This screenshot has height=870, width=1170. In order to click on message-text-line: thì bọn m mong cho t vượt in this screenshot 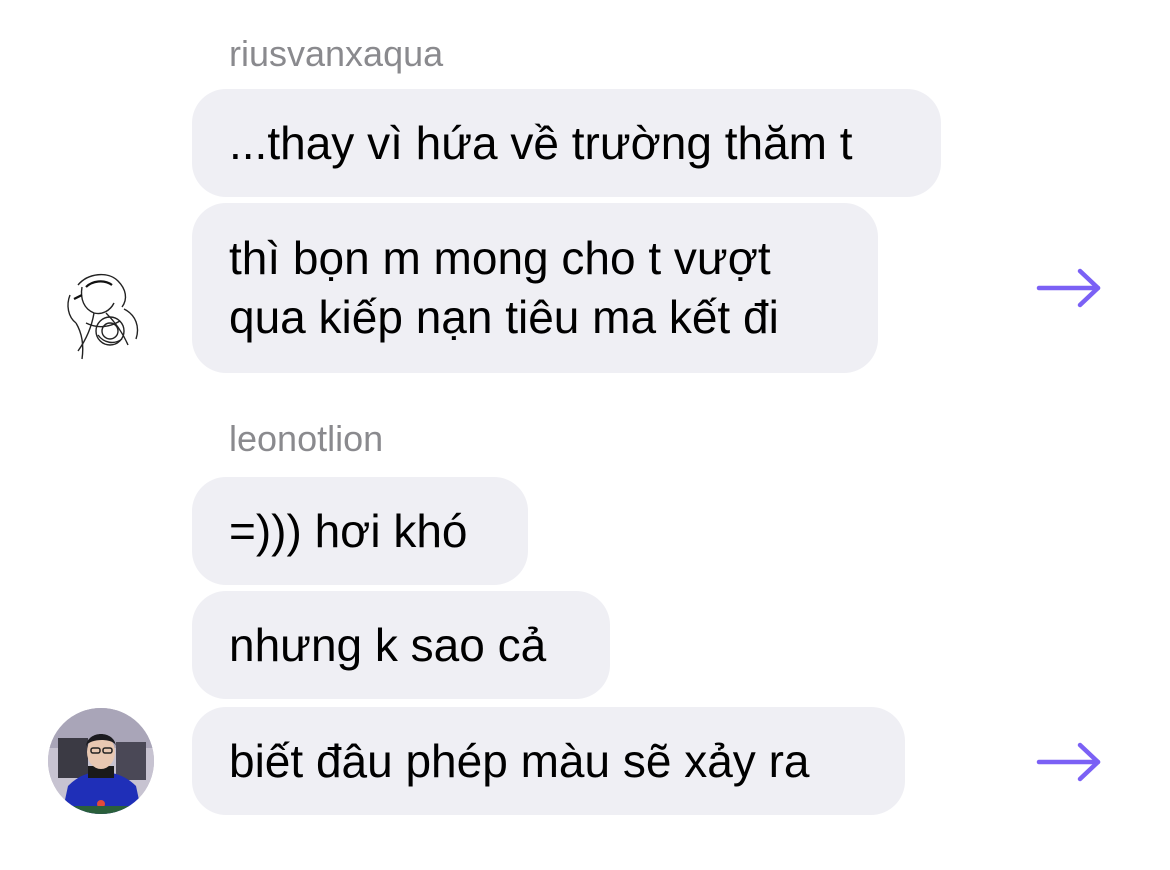, I will do `click(500, 258)`.